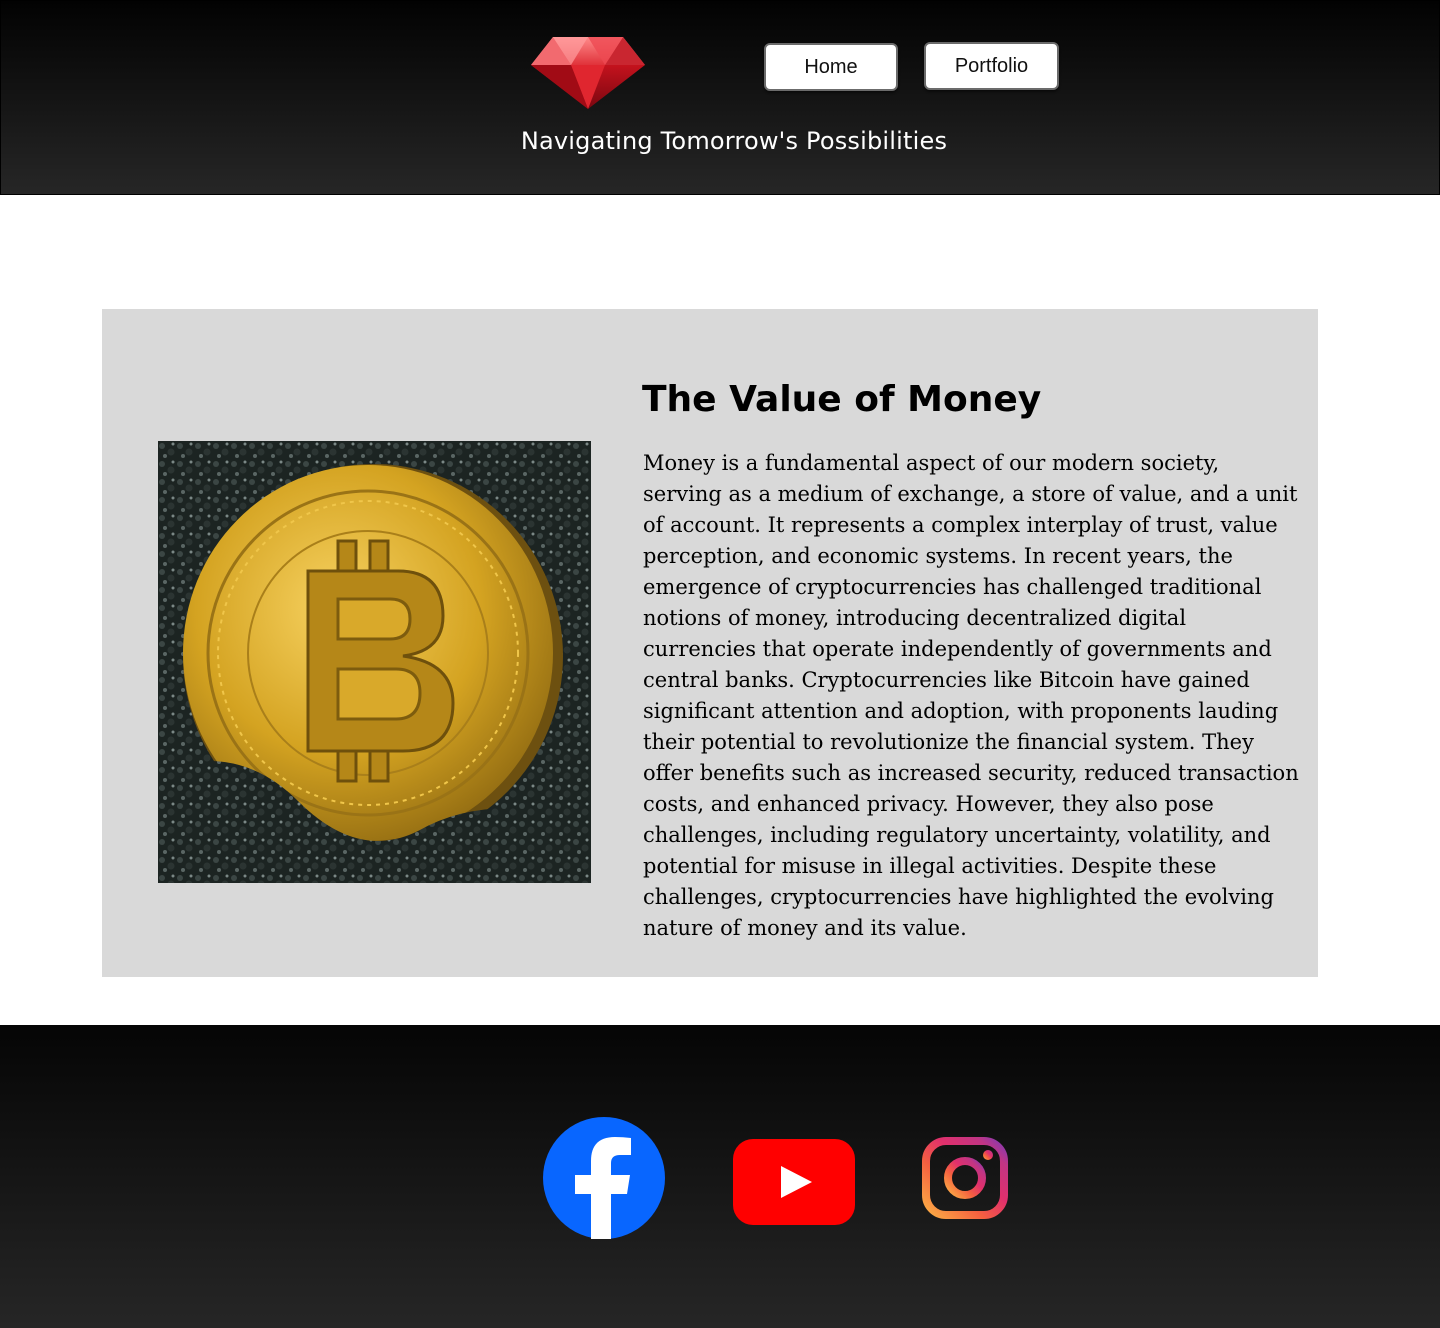 The height and width of the screenshot is (1328, 1440). What do you see at coordinates (604, 1178) in the screenshot?
I see `facebook-icon` at bounding box center [604, 1178].